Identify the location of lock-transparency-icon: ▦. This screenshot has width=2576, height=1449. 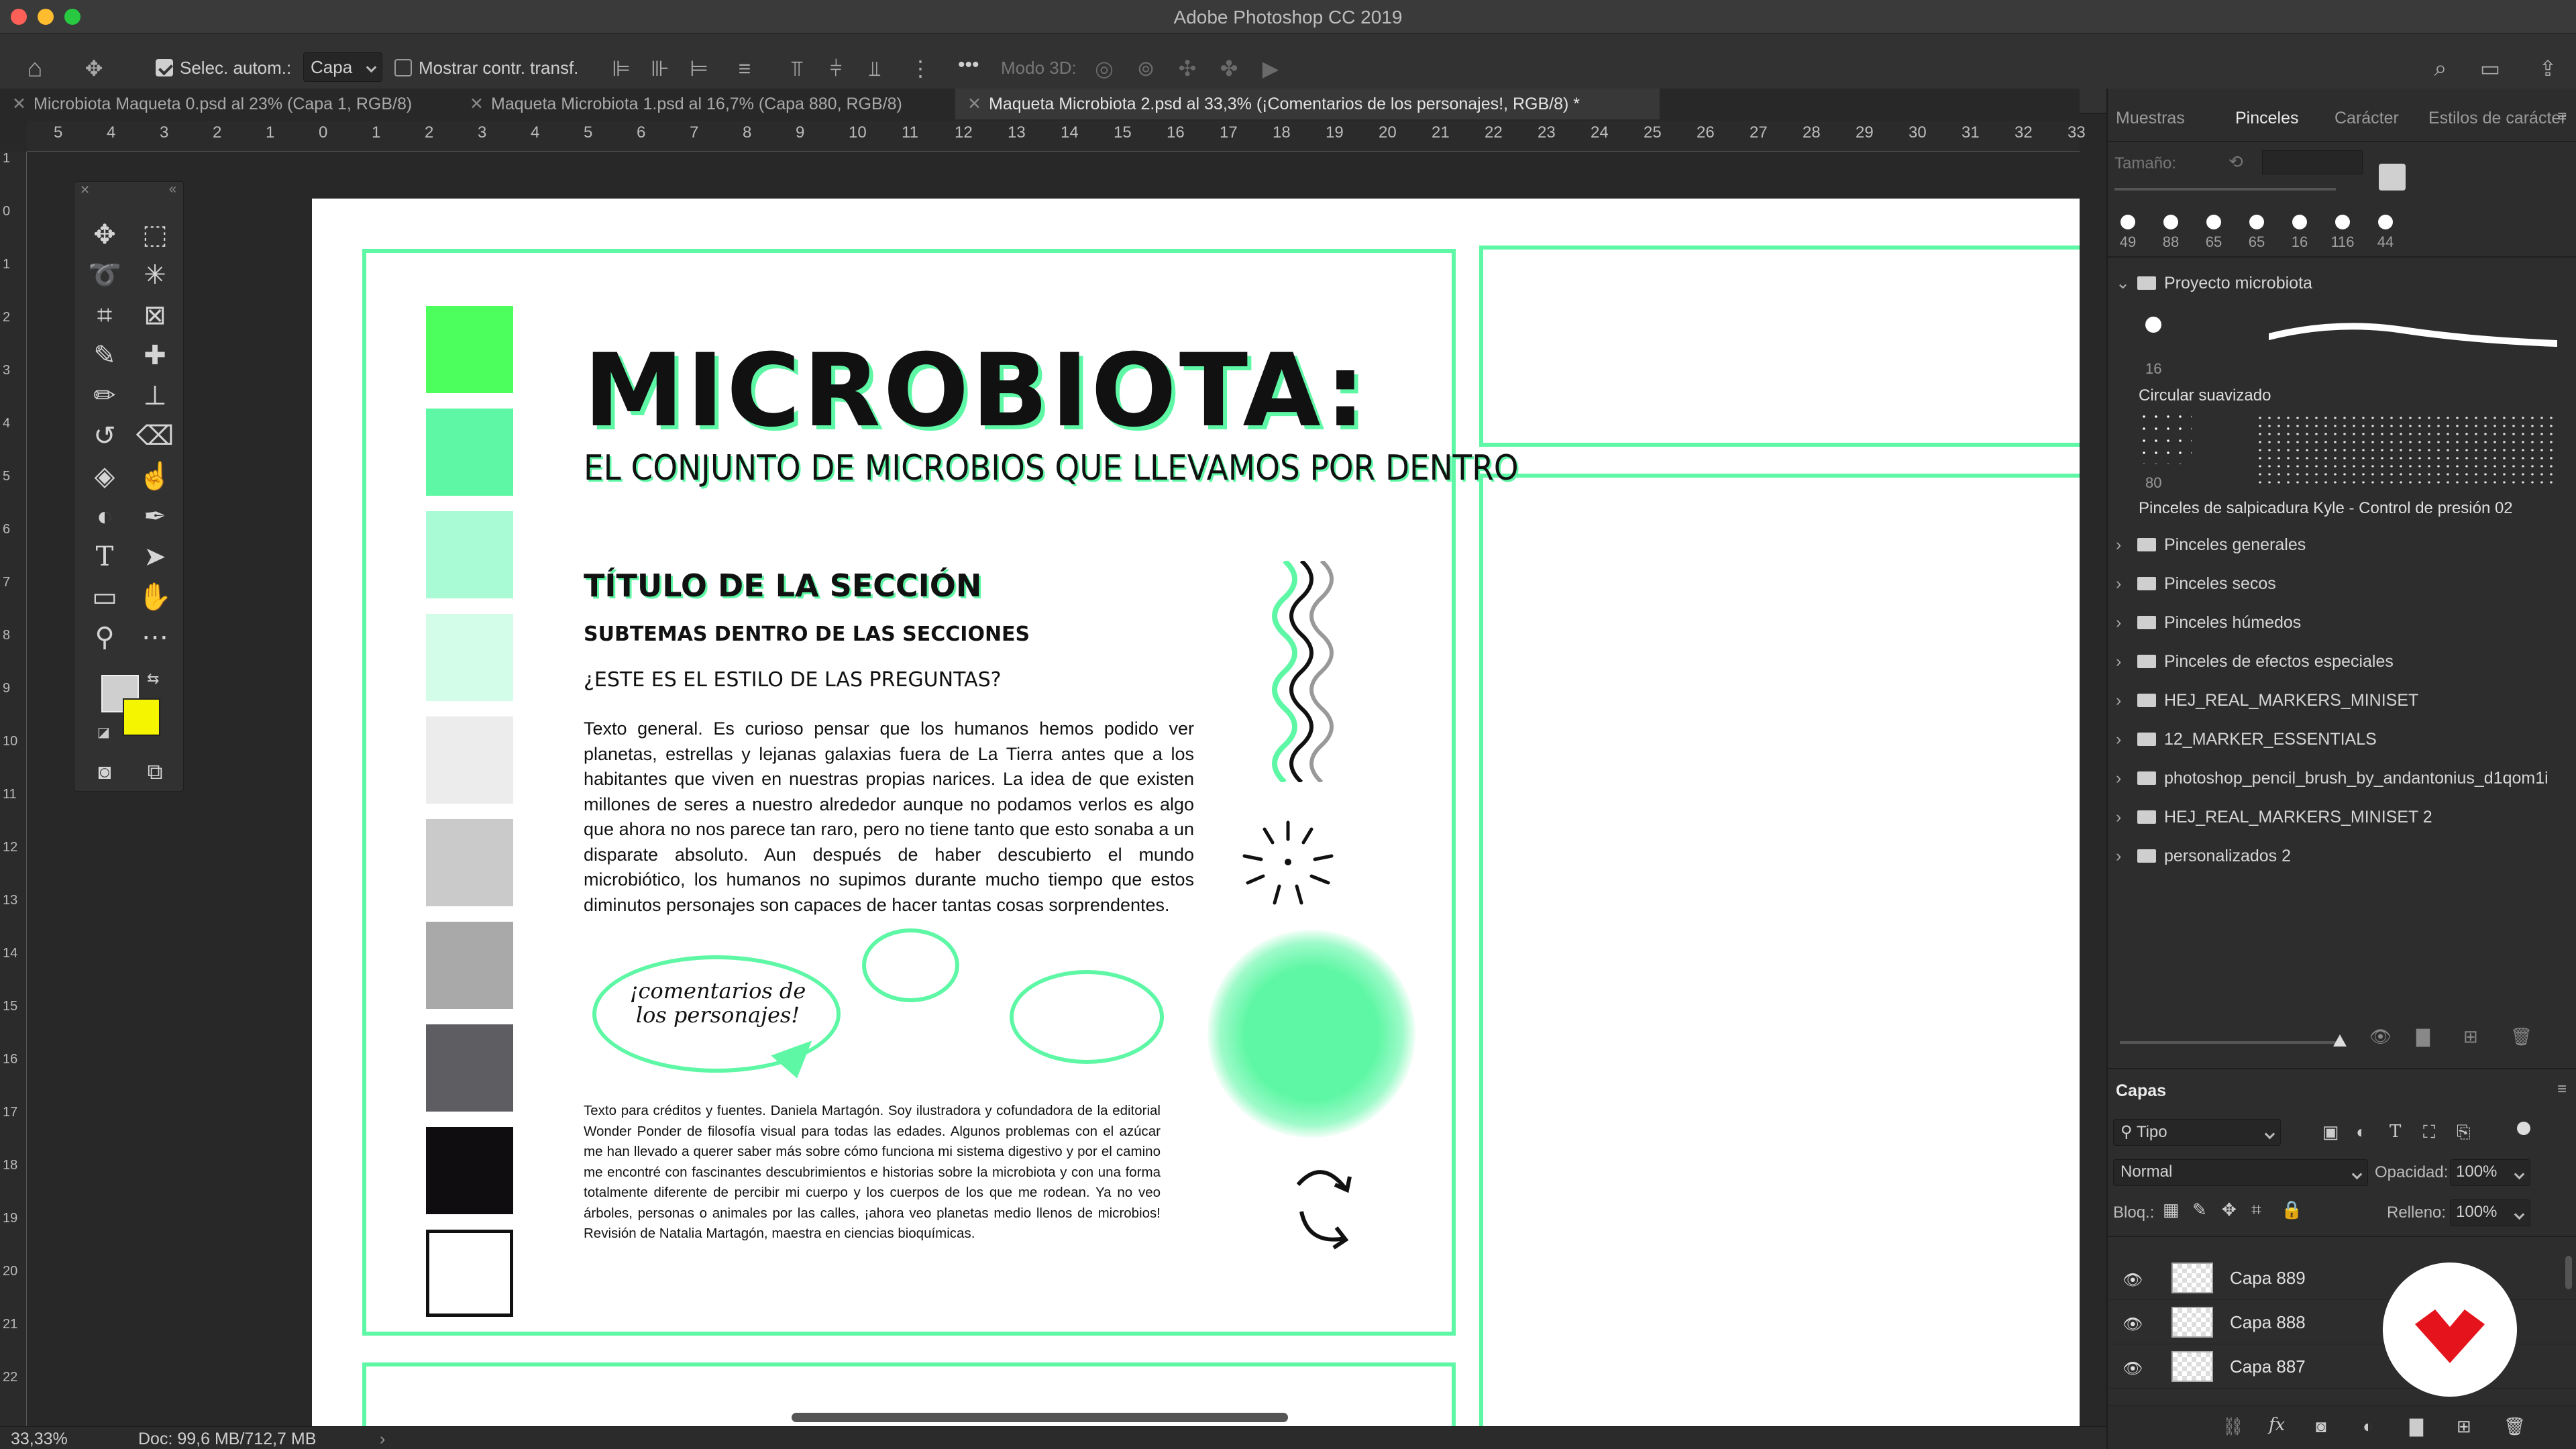
(2171, 1209).